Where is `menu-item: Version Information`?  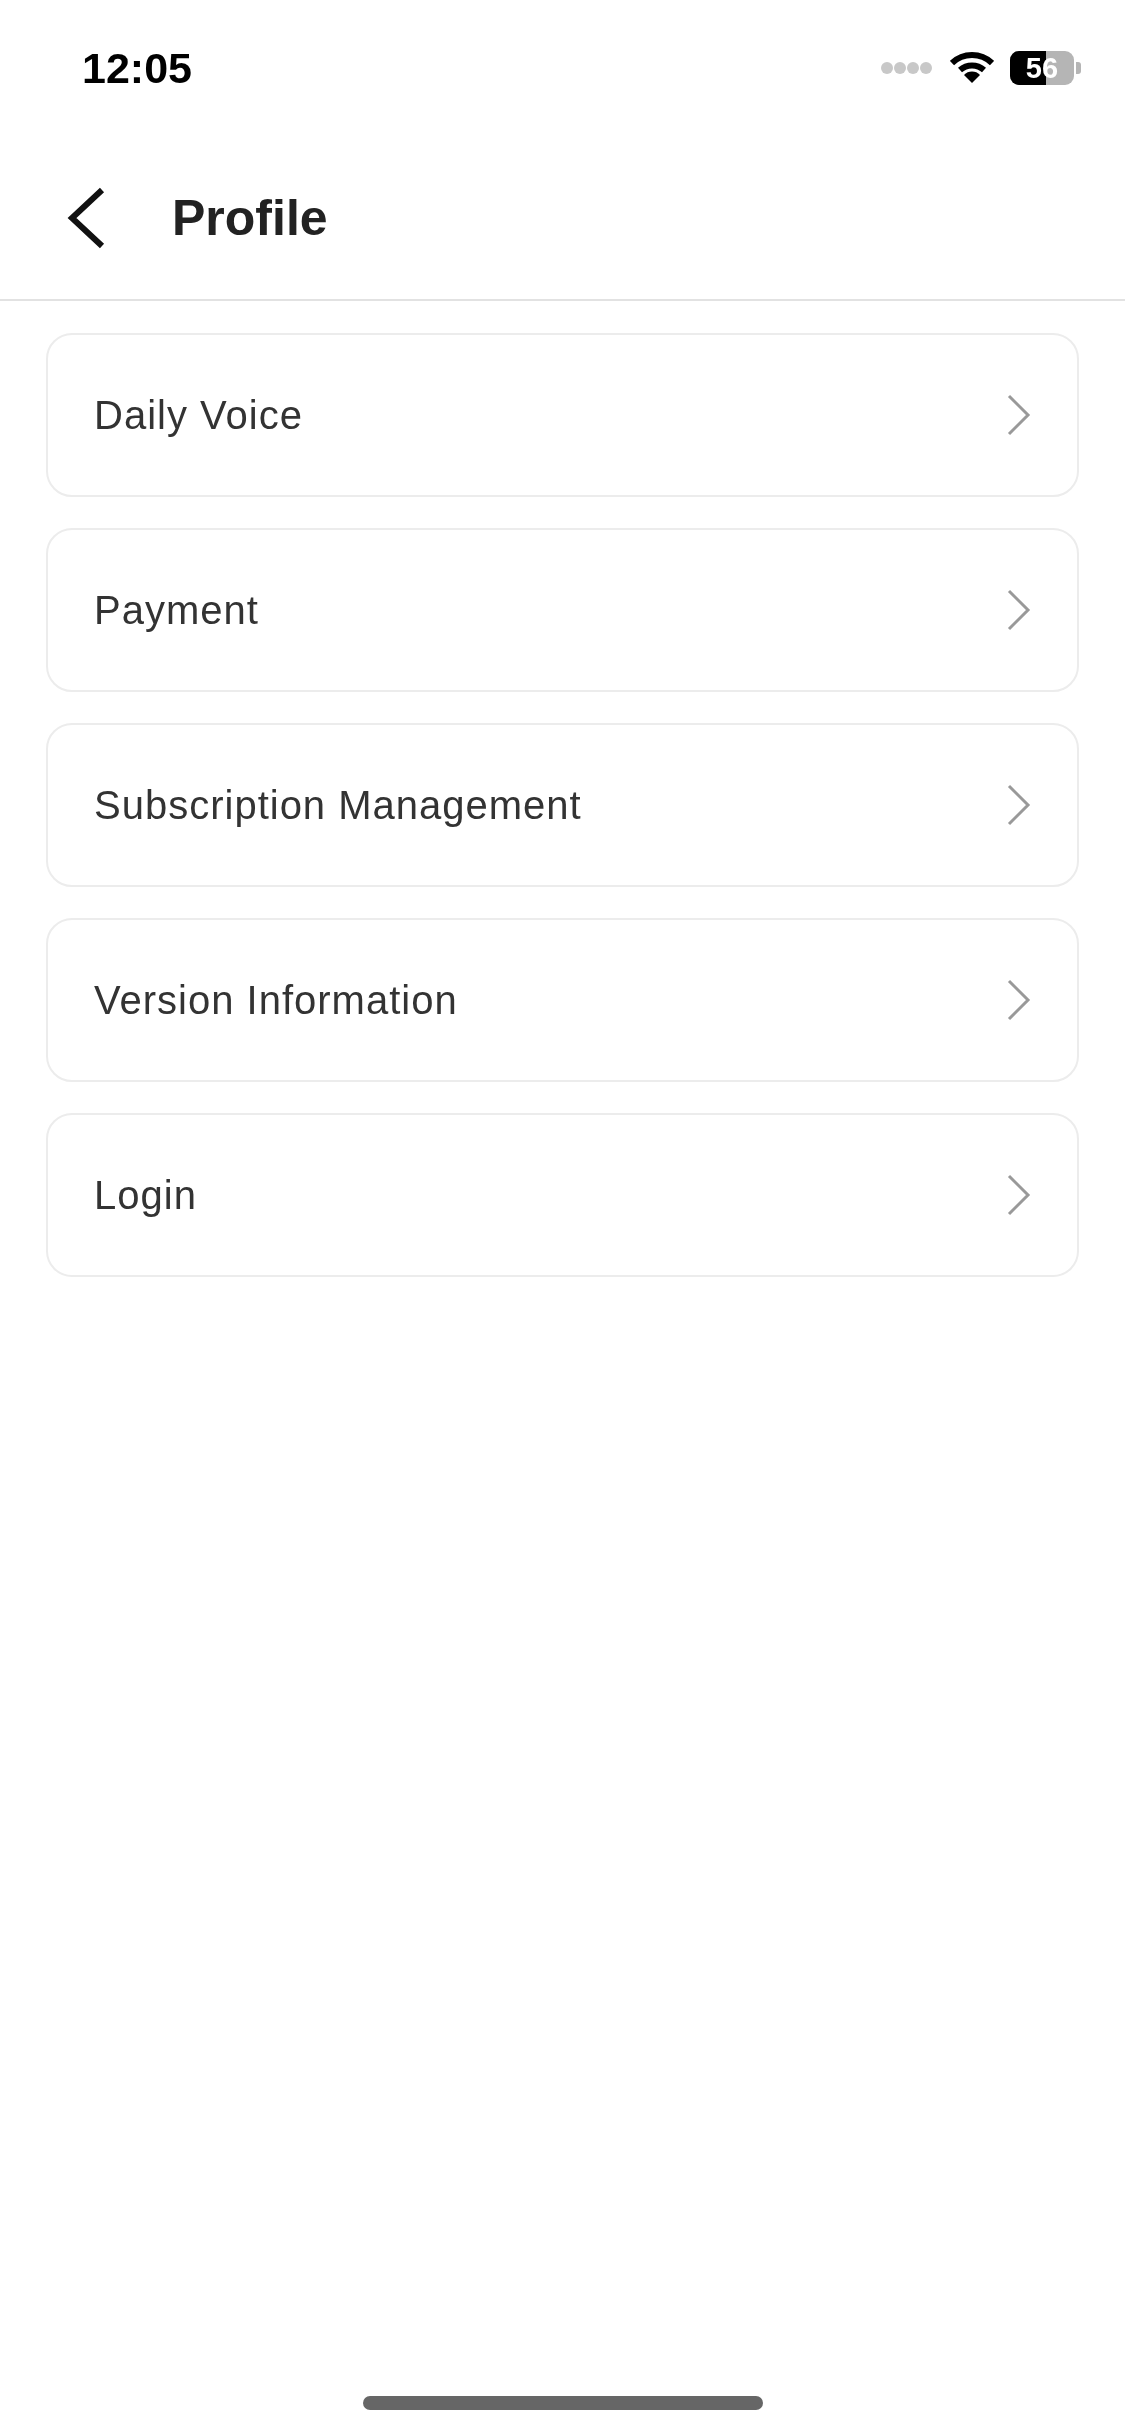
menu-item: Version Information is located at coordinates (562, 1000).